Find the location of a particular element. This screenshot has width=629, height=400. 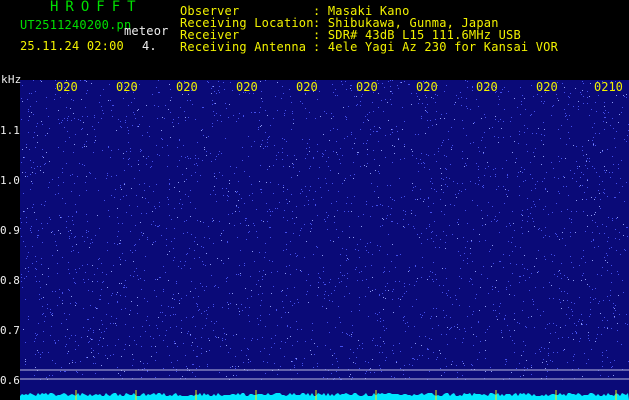

meteor-count: 4. is located at coordinates (149, 46).